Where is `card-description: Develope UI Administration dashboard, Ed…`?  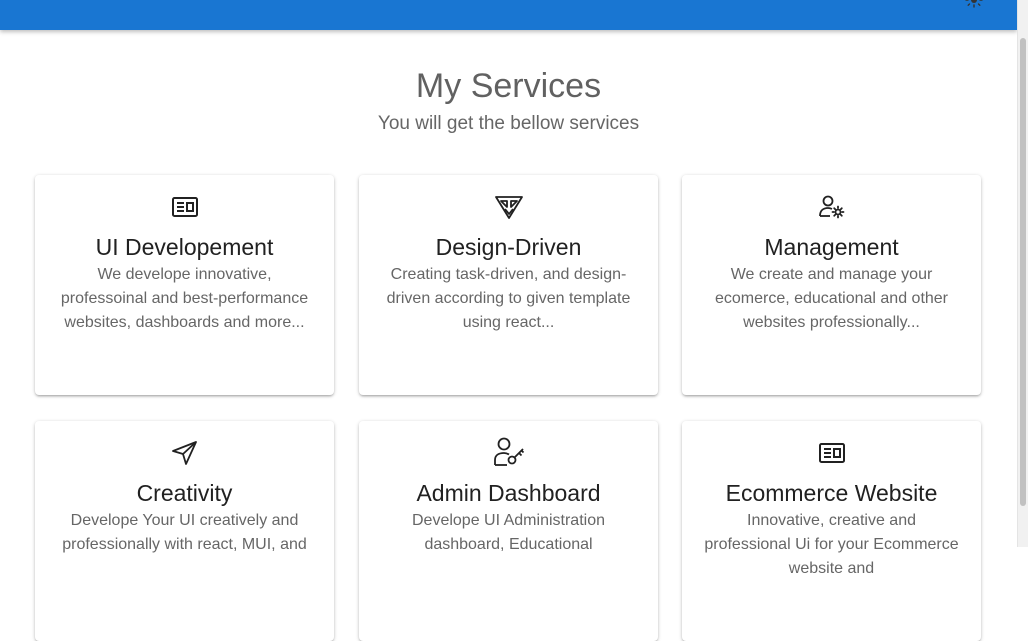 card-description: Develope UI Administration dashboard, Ed… is located at coordinates (508, 532).